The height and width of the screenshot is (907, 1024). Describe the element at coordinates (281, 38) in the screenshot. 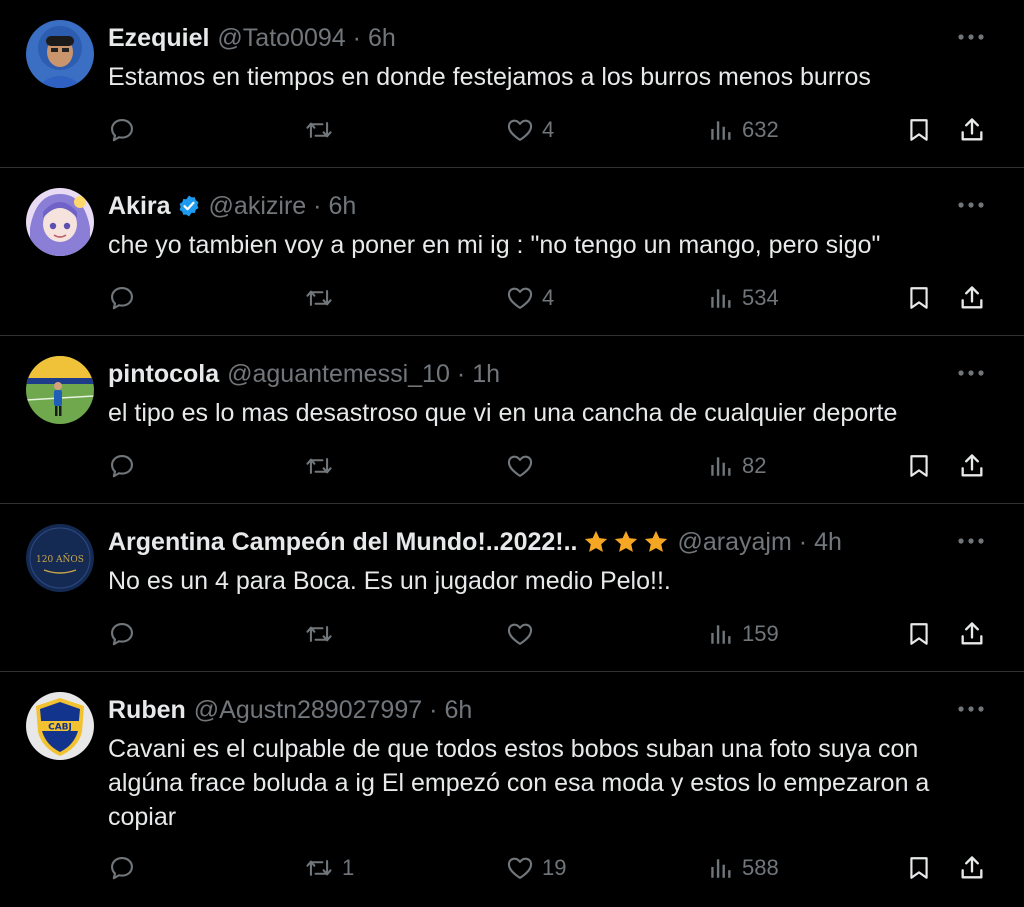

I see `author-handle: @Tato0094` at that location.